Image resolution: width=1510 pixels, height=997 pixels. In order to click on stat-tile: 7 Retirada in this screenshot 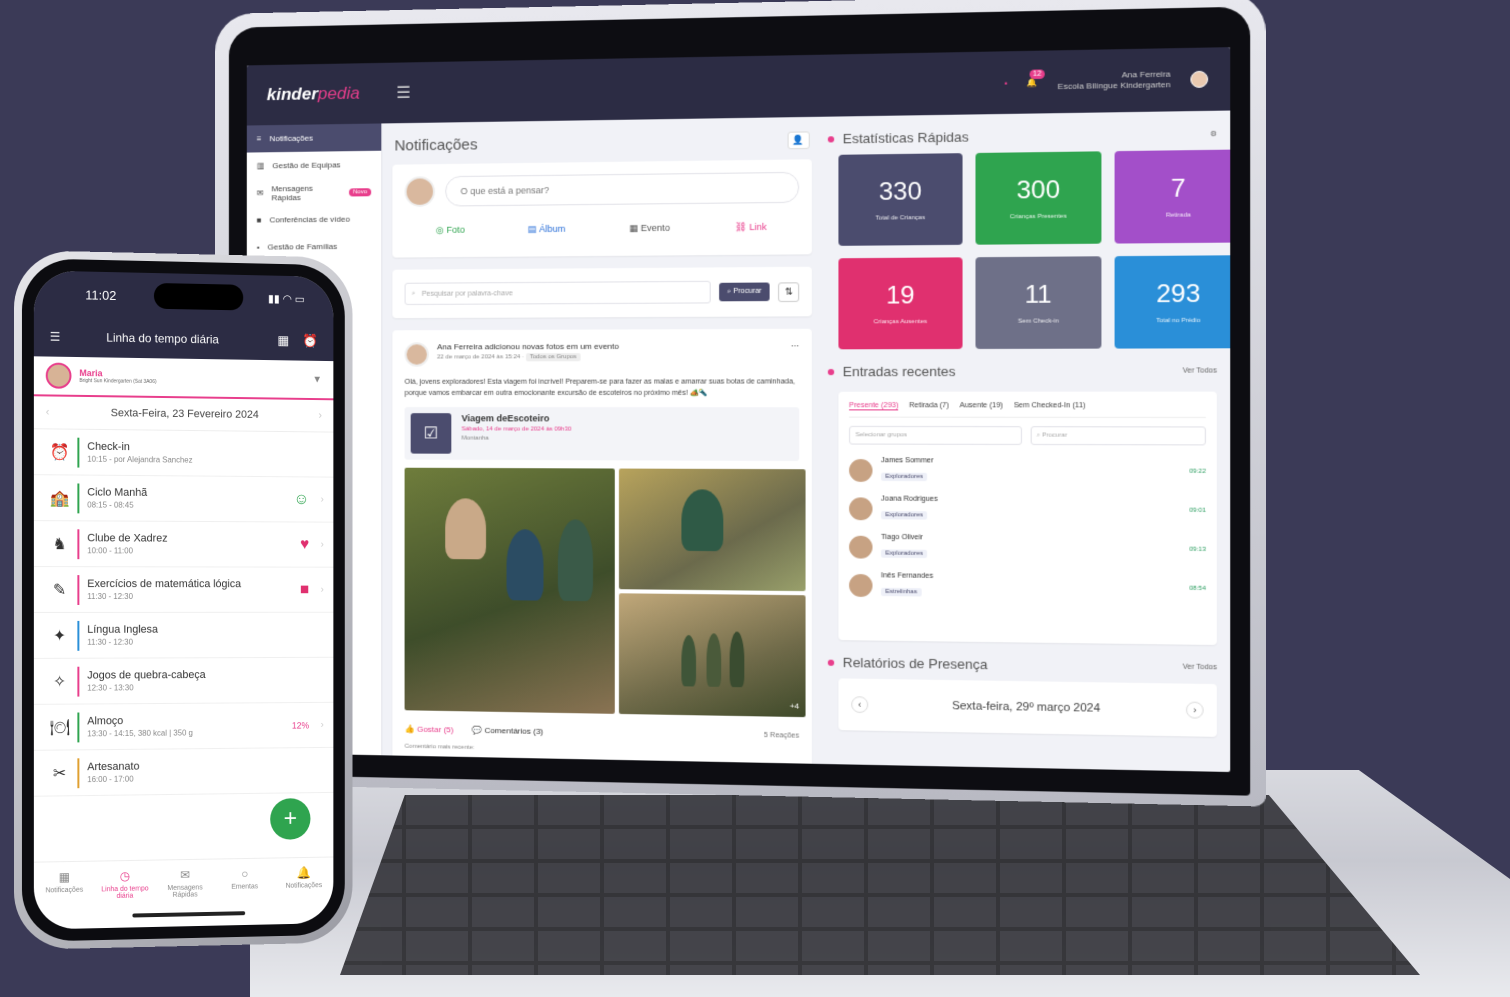, I will do `click(1172, 196)`.